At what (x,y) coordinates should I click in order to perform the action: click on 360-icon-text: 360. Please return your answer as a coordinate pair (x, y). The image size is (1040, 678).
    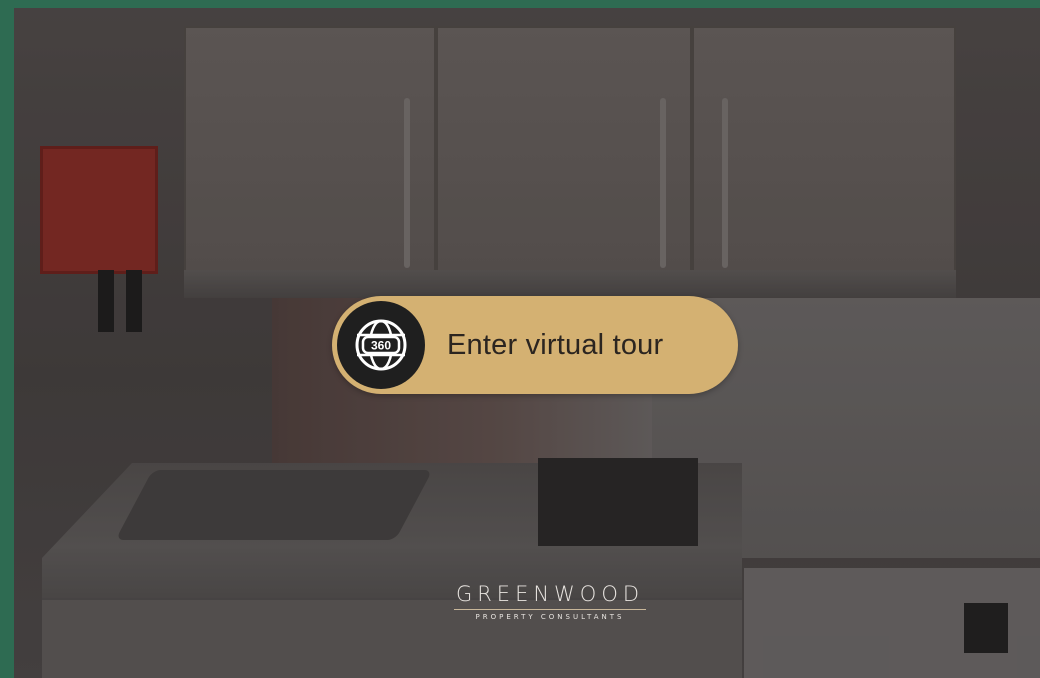
    Looking at the image, I should click on (381, 346).